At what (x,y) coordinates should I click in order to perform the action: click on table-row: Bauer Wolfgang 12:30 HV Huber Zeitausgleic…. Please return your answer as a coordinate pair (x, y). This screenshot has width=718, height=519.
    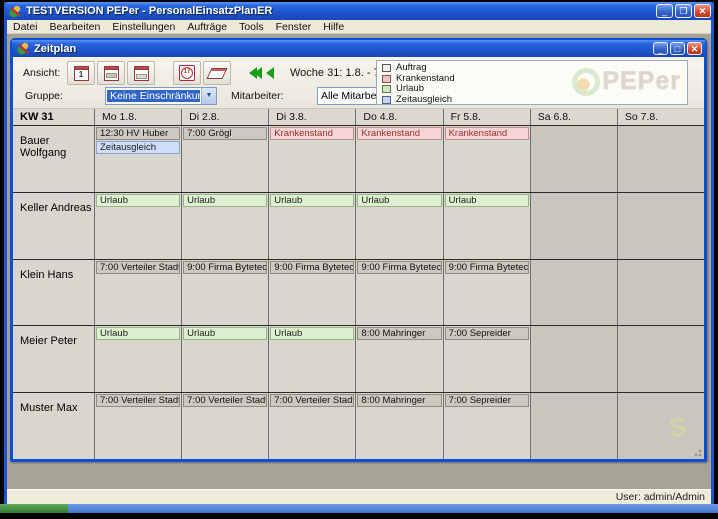
    Looking at the image, I should click on (358, 159).